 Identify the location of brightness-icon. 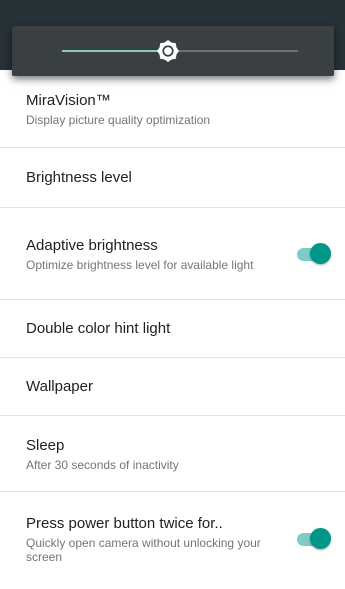
(168, 51).